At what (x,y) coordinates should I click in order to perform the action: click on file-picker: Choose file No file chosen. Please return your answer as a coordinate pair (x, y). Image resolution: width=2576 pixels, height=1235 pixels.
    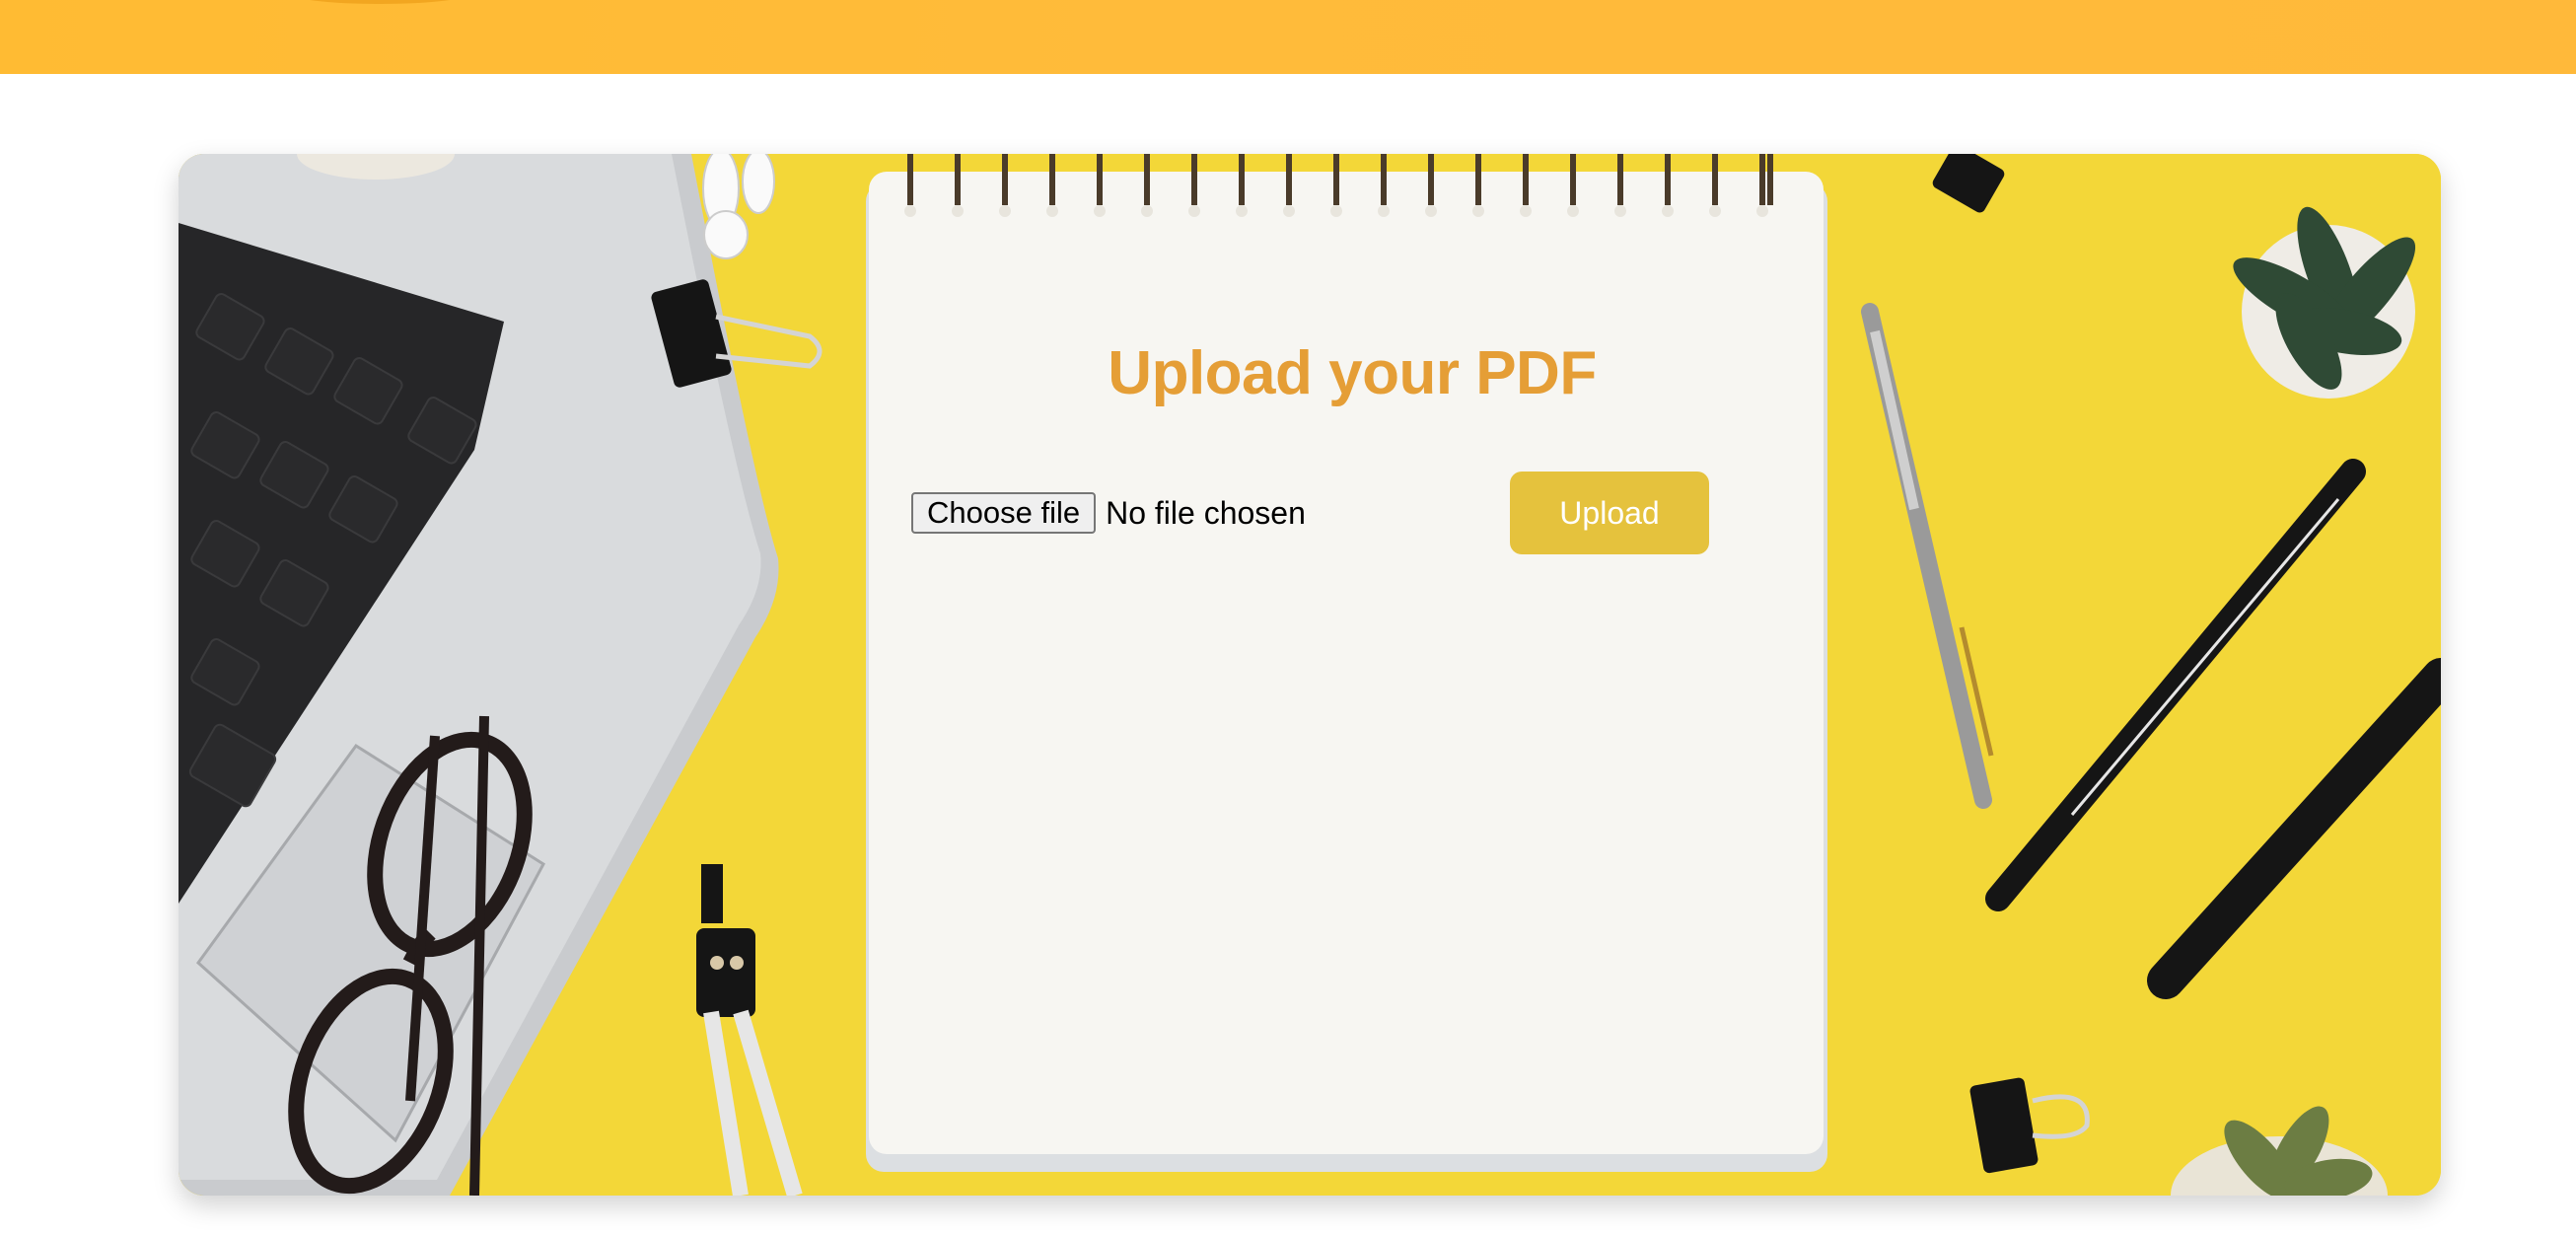
    Looking at the image, I should click on (1109, 513).